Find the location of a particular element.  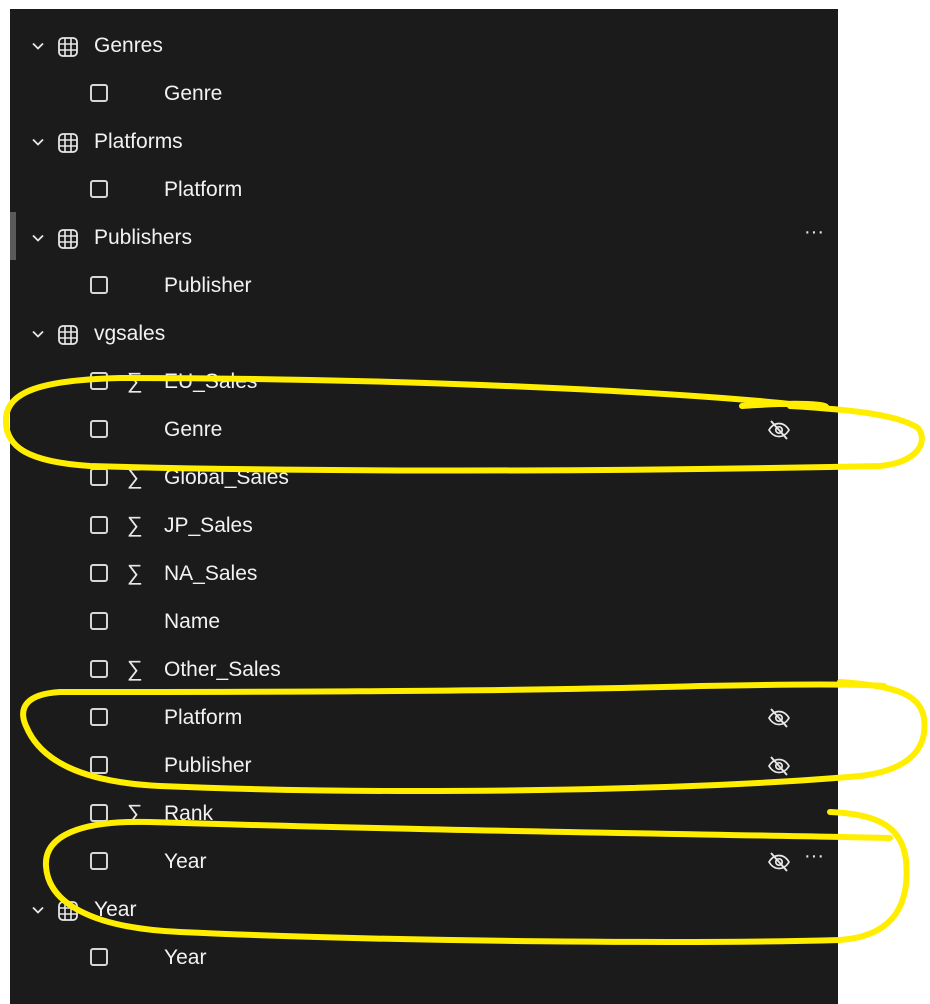

table-row-publishers: Publishers ··· is located at coordinates (424, 238).